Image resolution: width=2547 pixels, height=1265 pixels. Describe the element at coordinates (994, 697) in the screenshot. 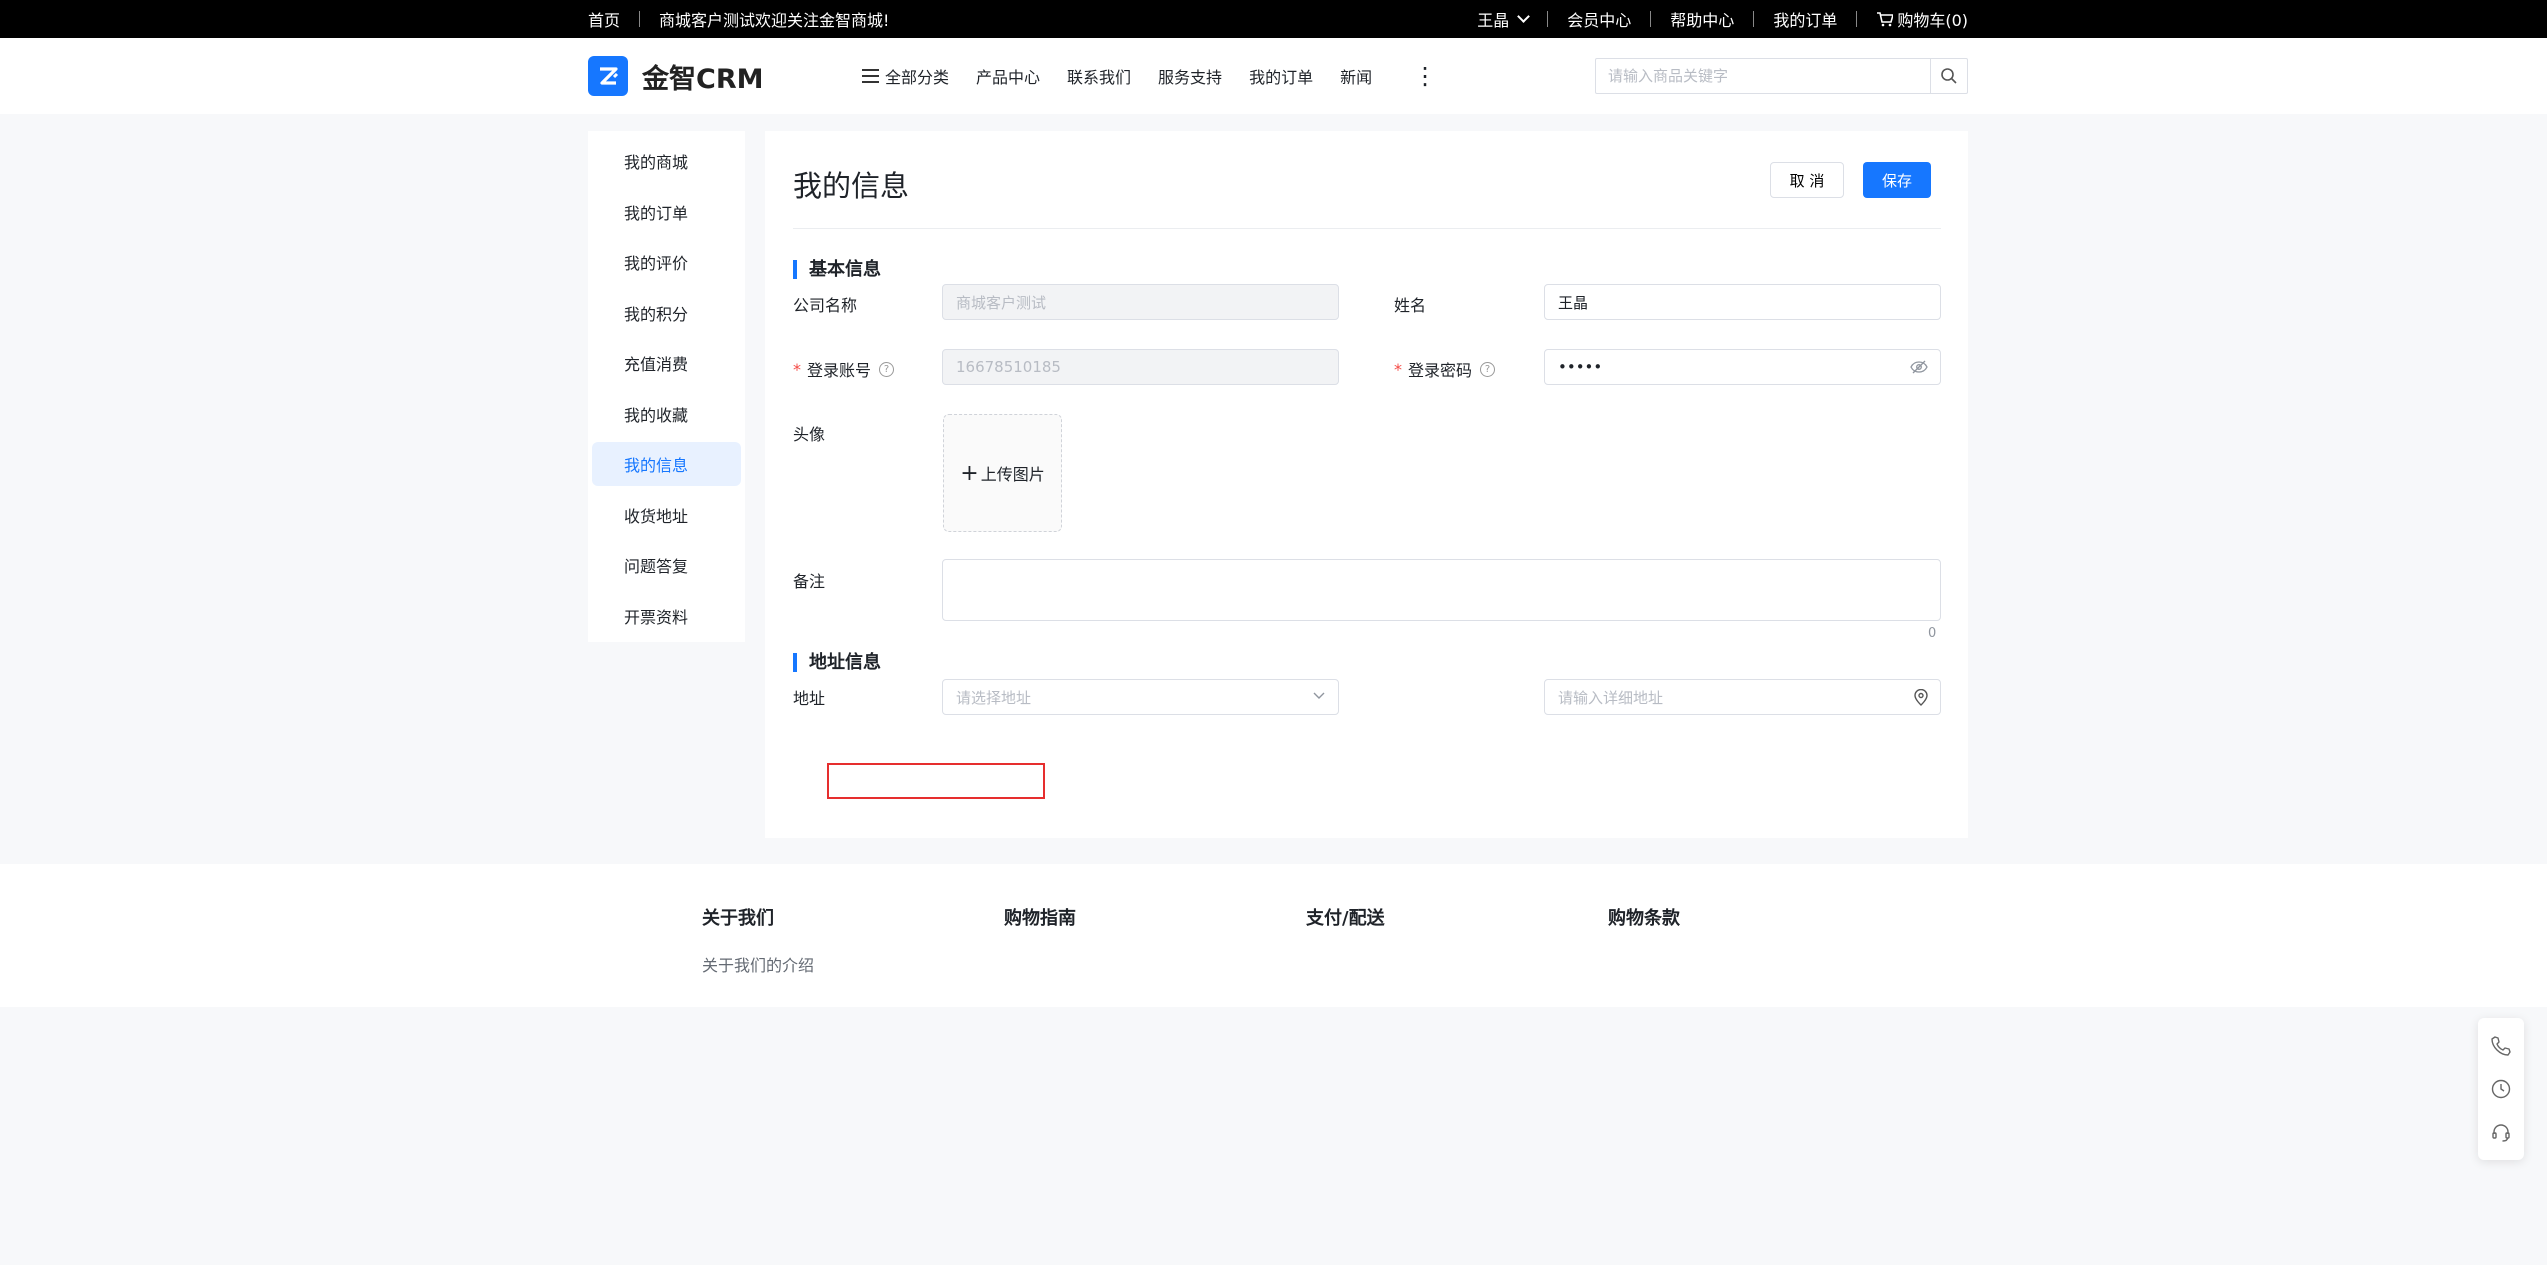

I see `address-placeholder: 请选择地址` at that location.